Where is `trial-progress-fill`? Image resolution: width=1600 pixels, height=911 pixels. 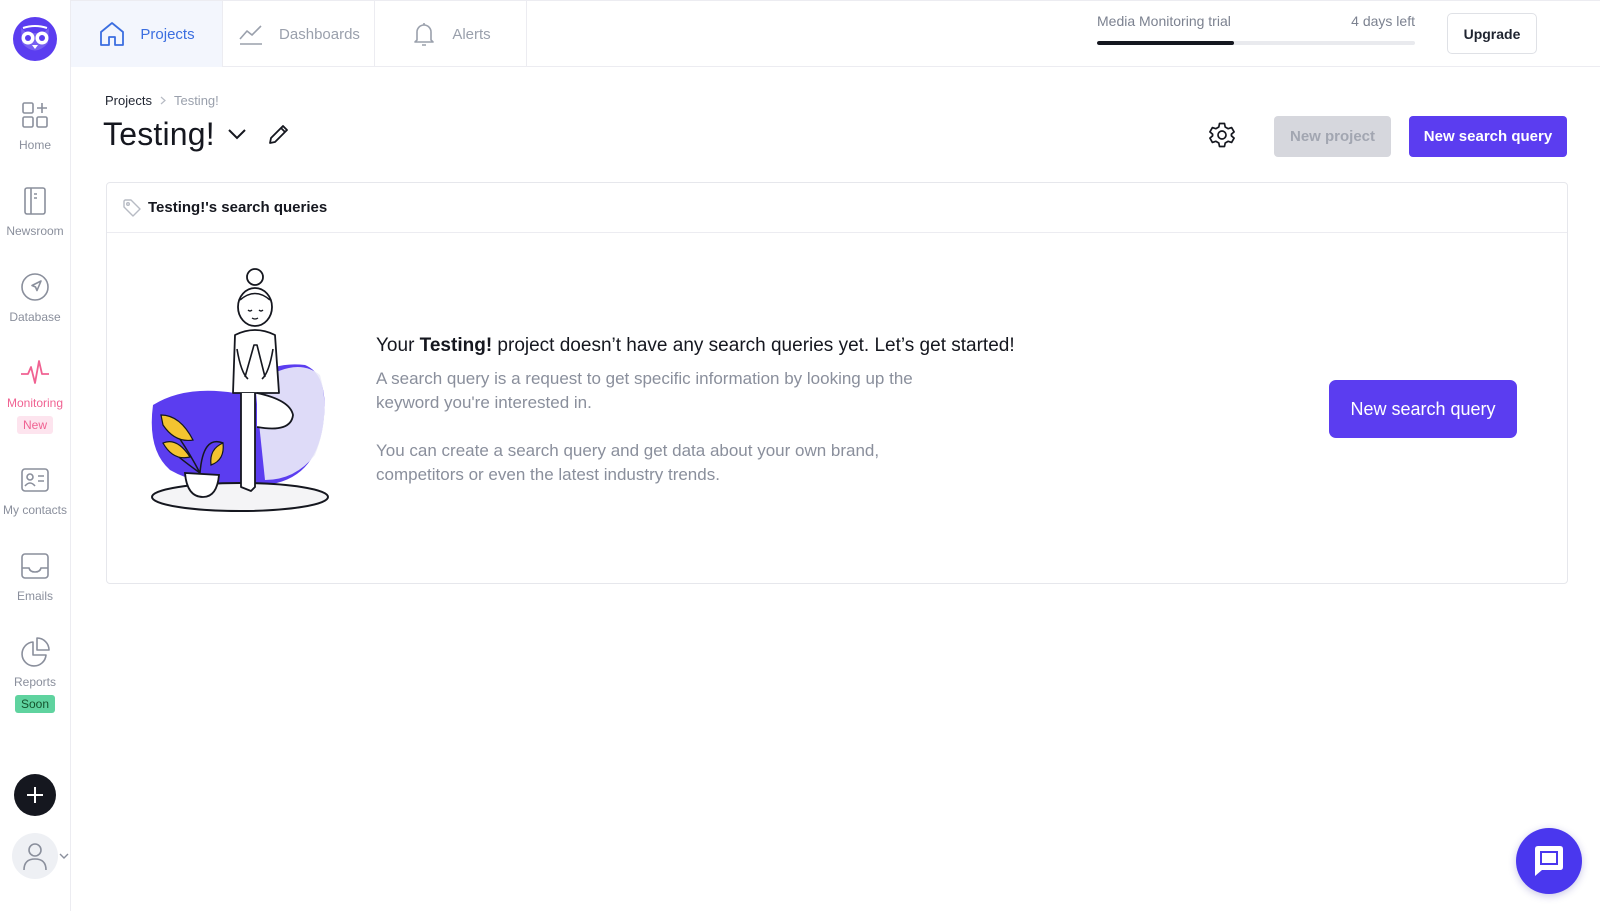 trial-progress-fill is located at coordinates (1165, 43).